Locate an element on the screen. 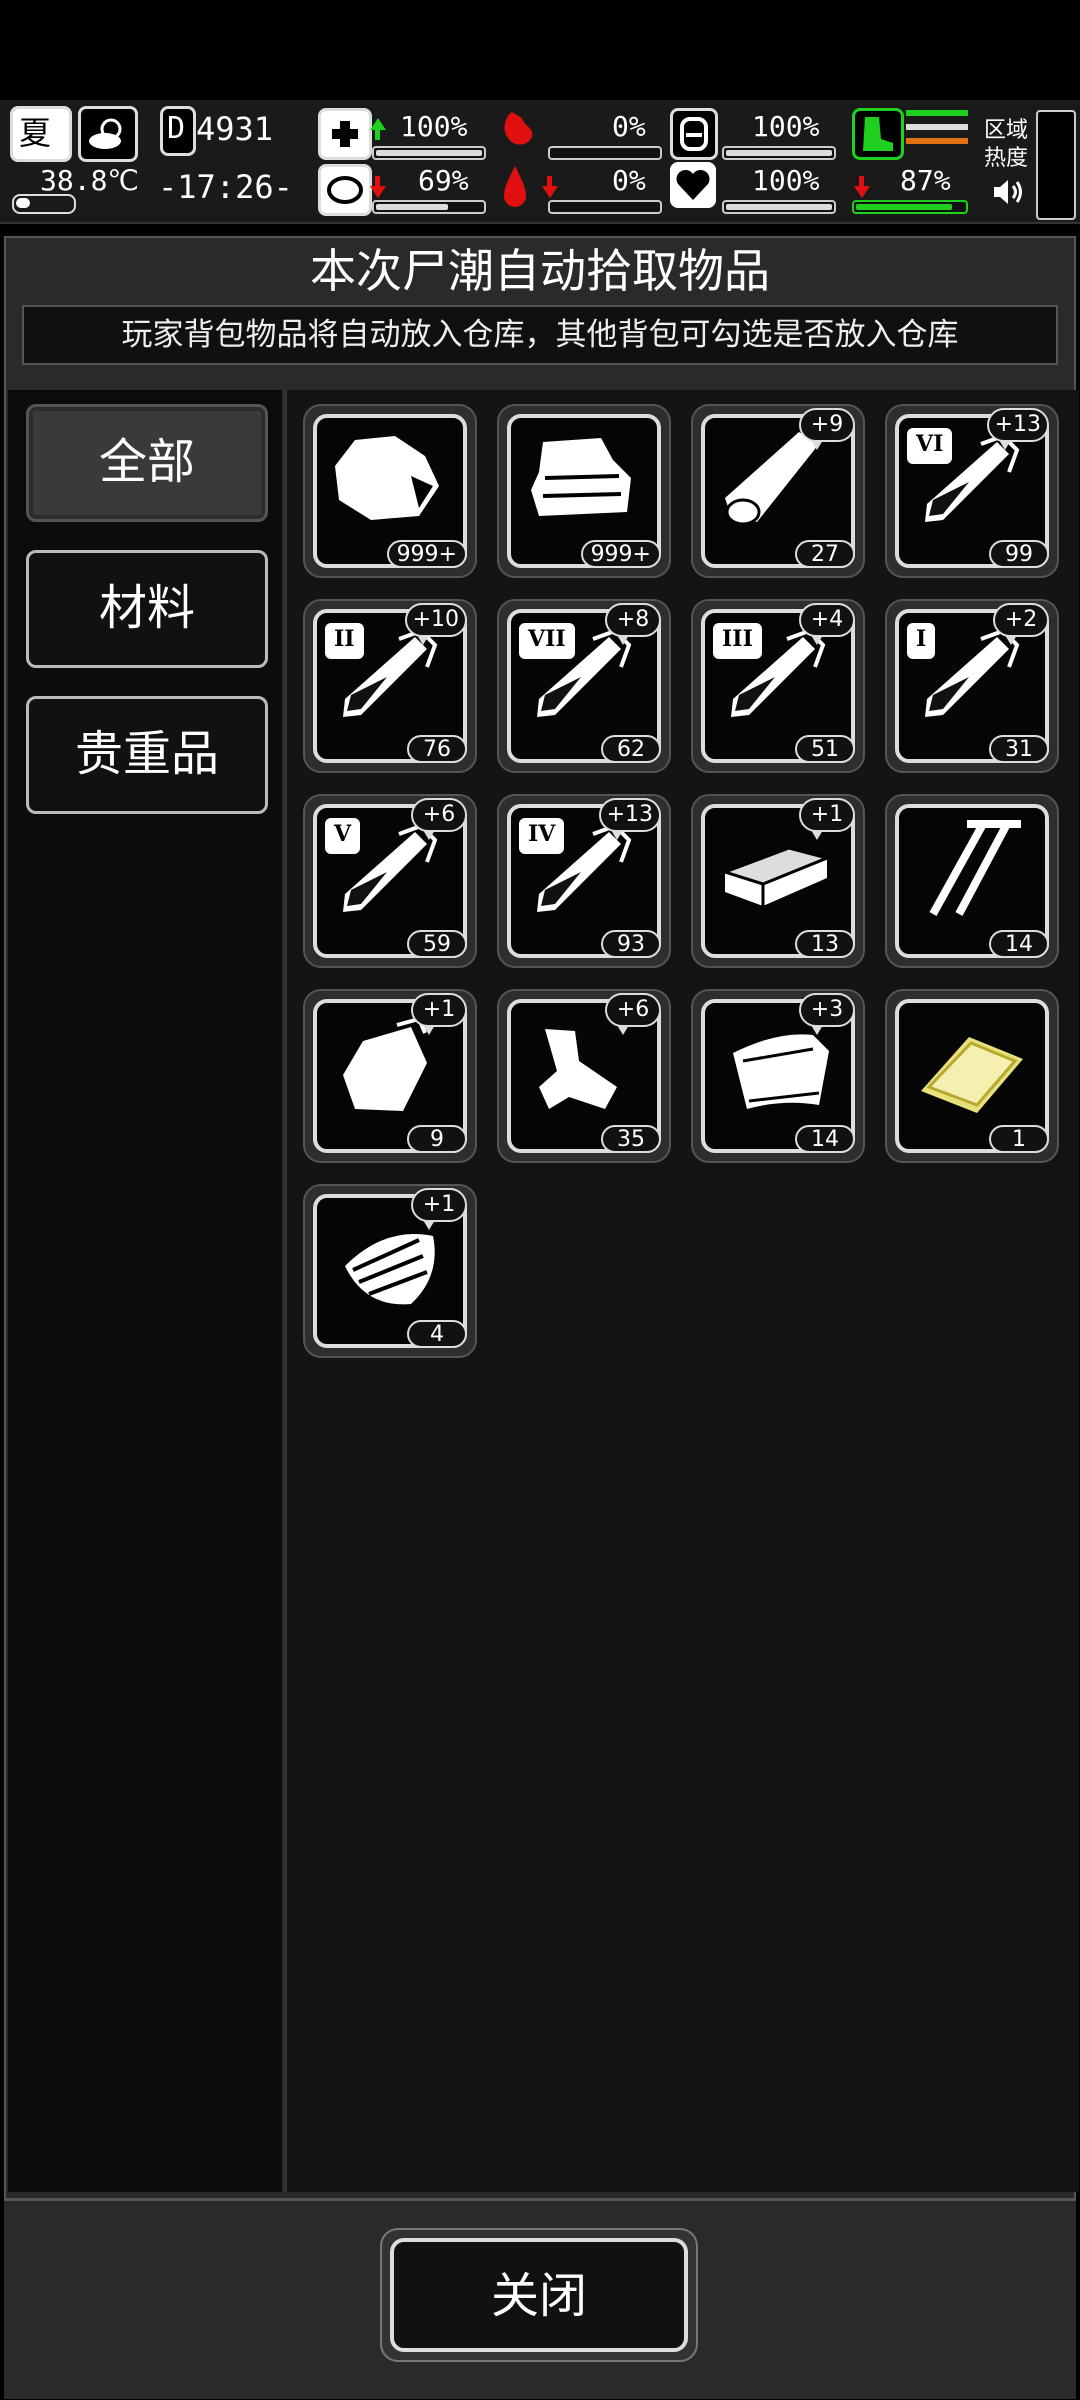  tier-badge: VII is located at coordinates (547, 641).